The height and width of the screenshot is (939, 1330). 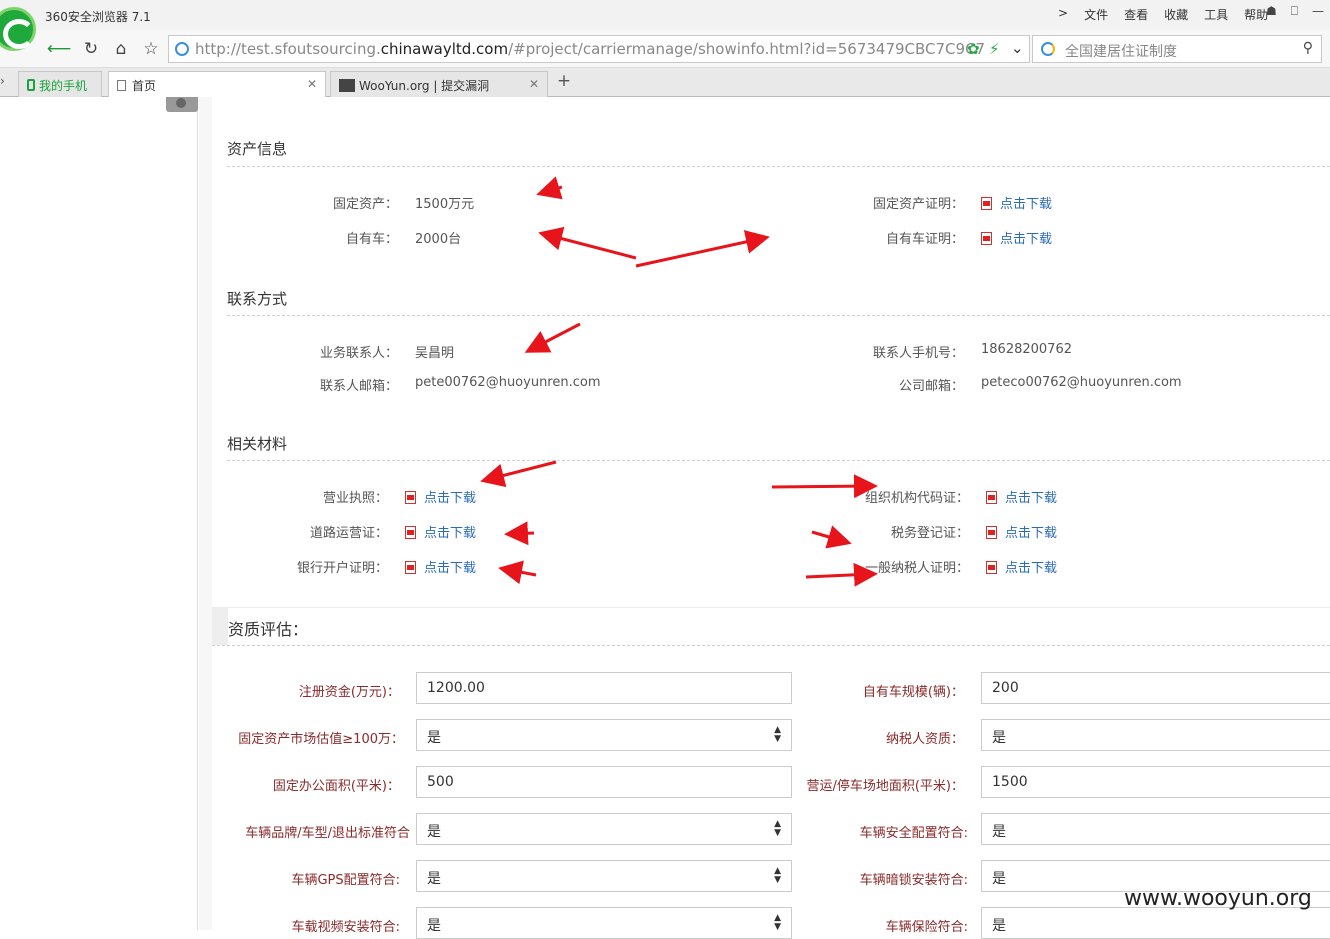 What do you see at coordinates (358, 353) in the screenshot?
I see `contact-person-label: 业务联系人：` at bounding box center [358, 353].